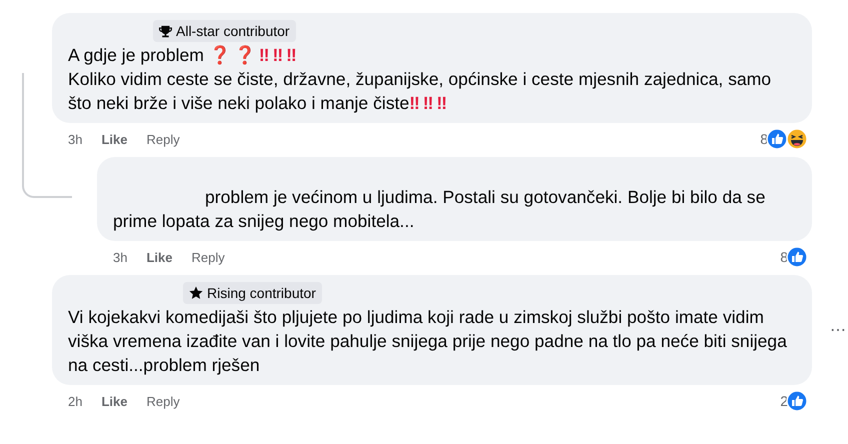 This screenshot has width=848, height=444. Describe the element at coordinates (784, 401) in the screenshot. I see `reaction-count: 2` at that location.